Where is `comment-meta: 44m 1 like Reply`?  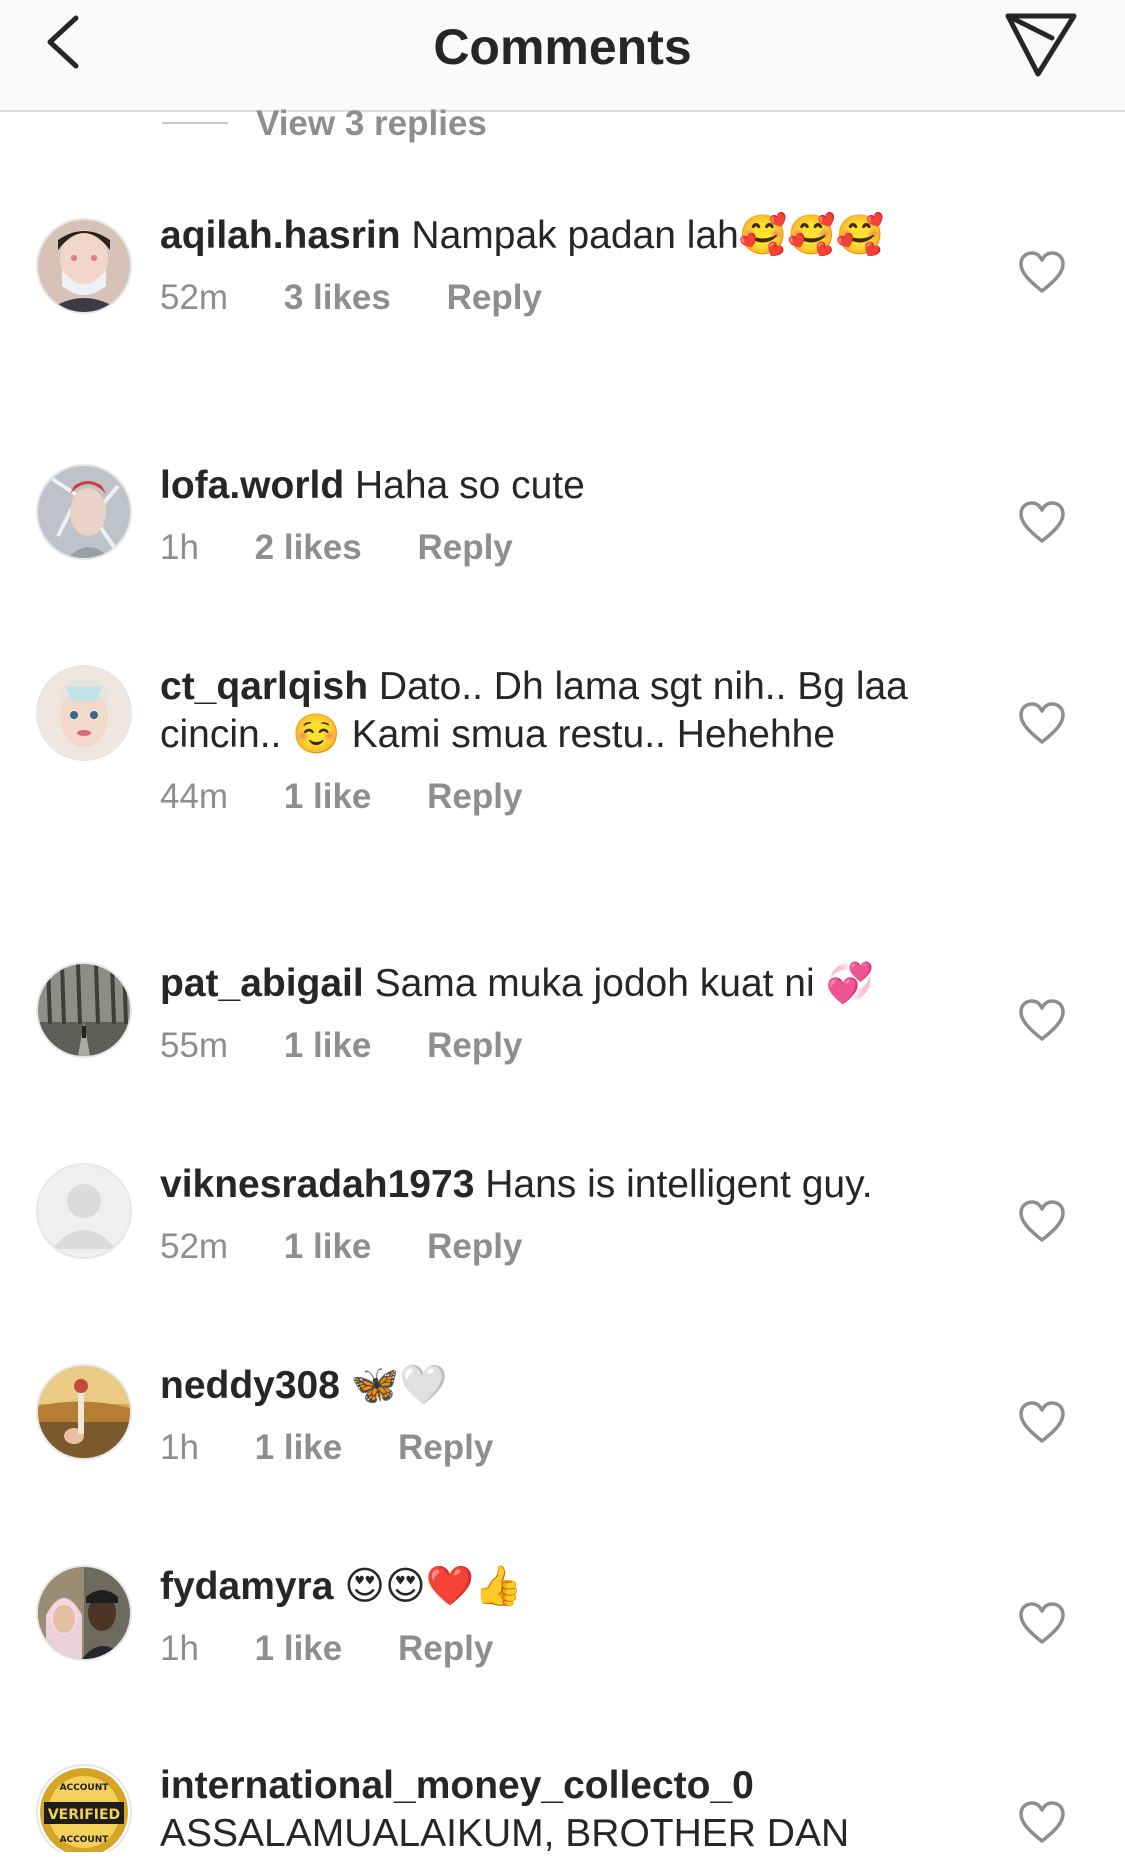 comment-meta: 44m 1 like Reply is located at coordinates (570, 797).